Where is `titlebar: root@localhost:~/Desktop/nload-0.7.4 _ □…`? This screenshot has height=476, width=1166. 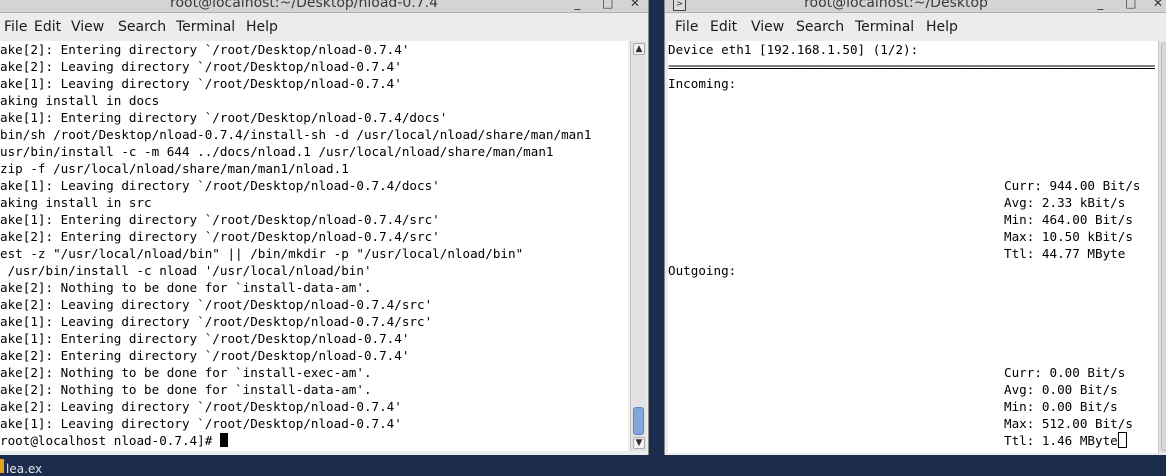 titlebar: root@localhost:~/Desktop/nload-0.7.4 _ □… is located at coordinates (324, 6).